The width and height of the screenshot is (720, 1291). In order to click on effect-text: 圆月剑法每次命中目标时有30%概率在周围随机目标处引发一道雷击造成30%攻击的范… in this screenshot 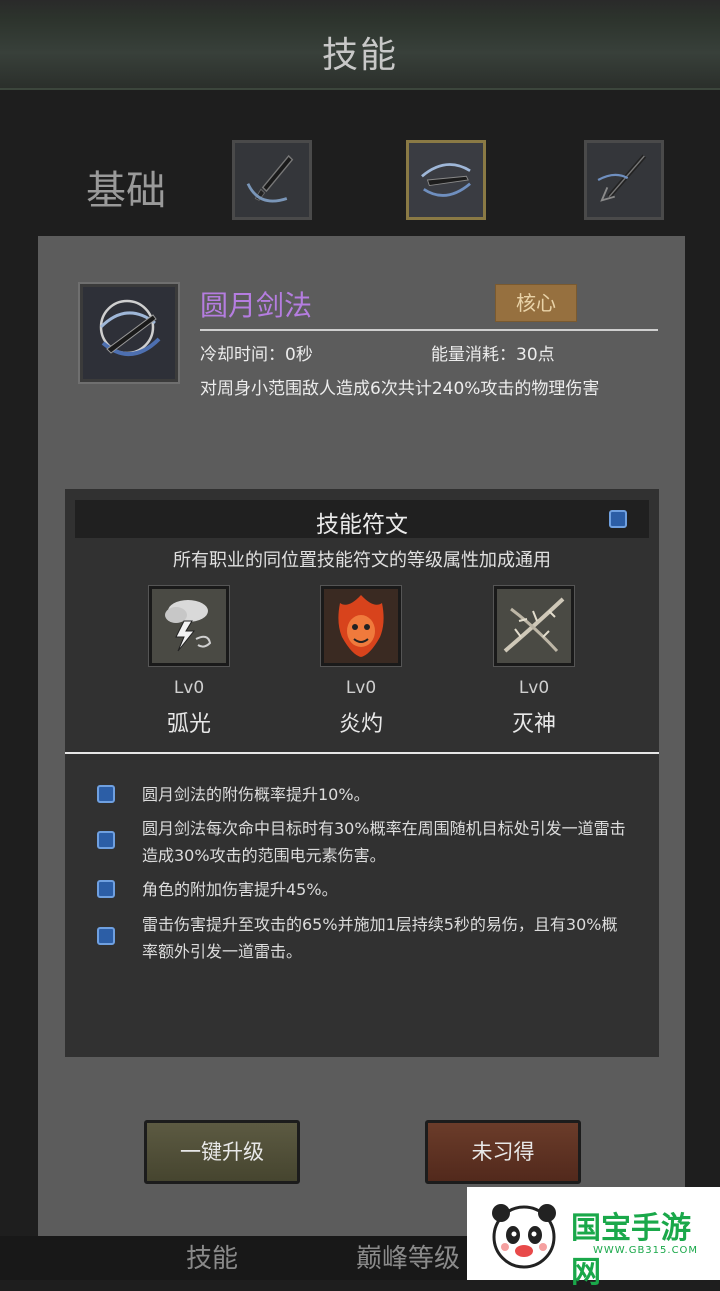, I will do `click(384, 842)`.